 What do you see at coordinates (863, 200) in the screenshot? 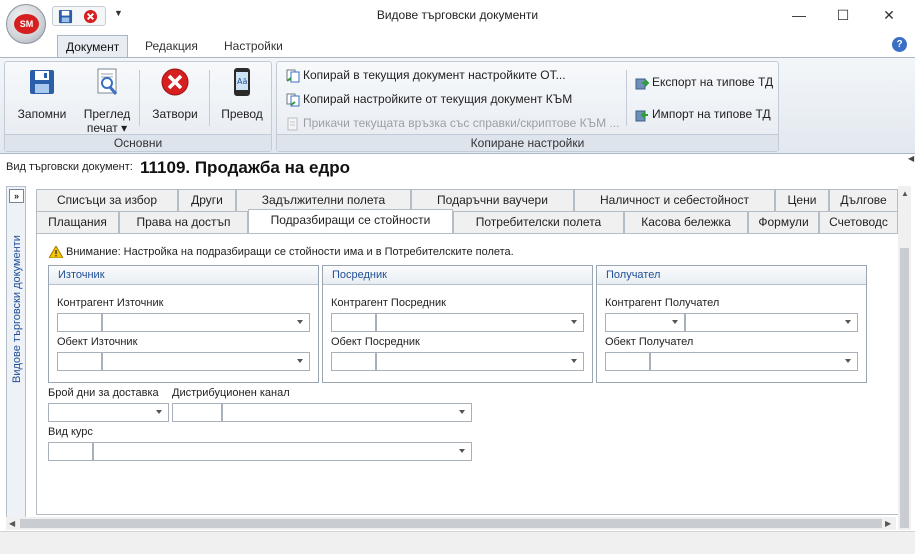
I see `tab-debts: Дългове` at bounding box center [863, 200].